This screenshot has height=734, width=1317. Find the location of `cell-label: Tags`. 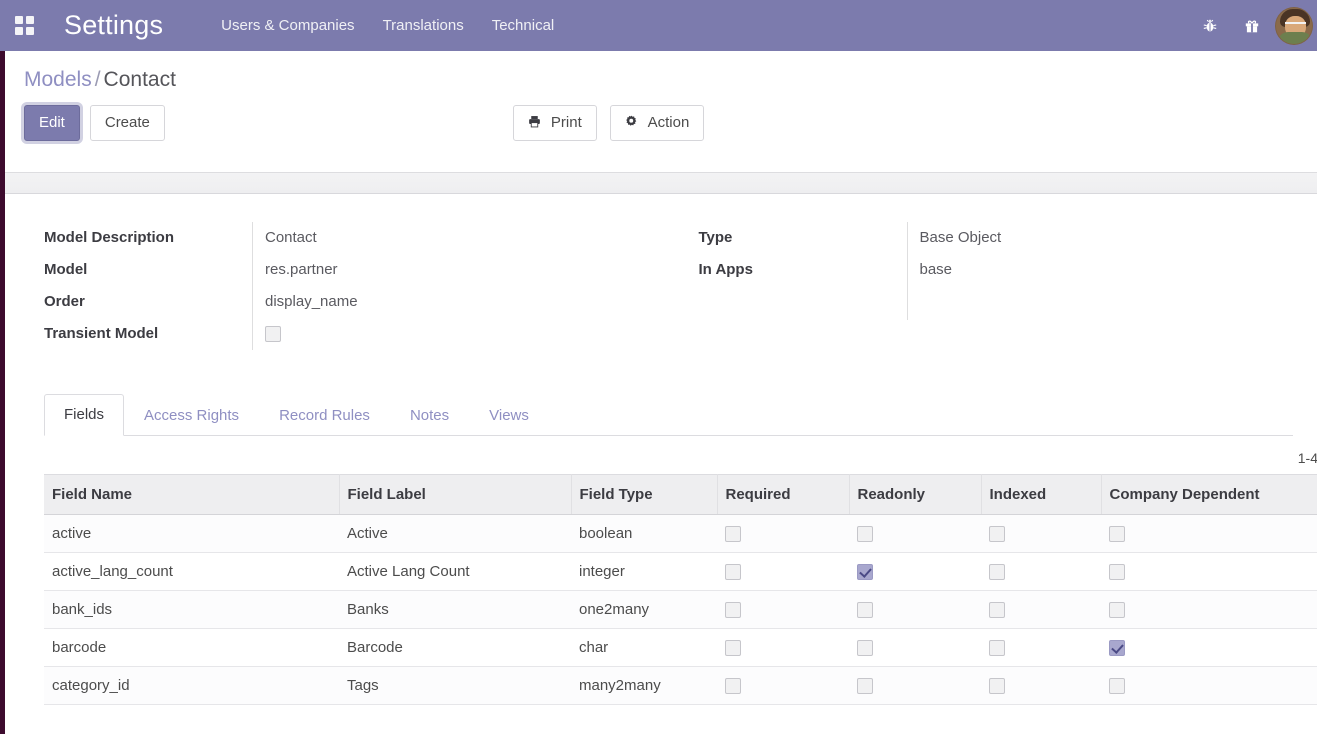

cell-label: Tags is located at coordinates (455, 686).